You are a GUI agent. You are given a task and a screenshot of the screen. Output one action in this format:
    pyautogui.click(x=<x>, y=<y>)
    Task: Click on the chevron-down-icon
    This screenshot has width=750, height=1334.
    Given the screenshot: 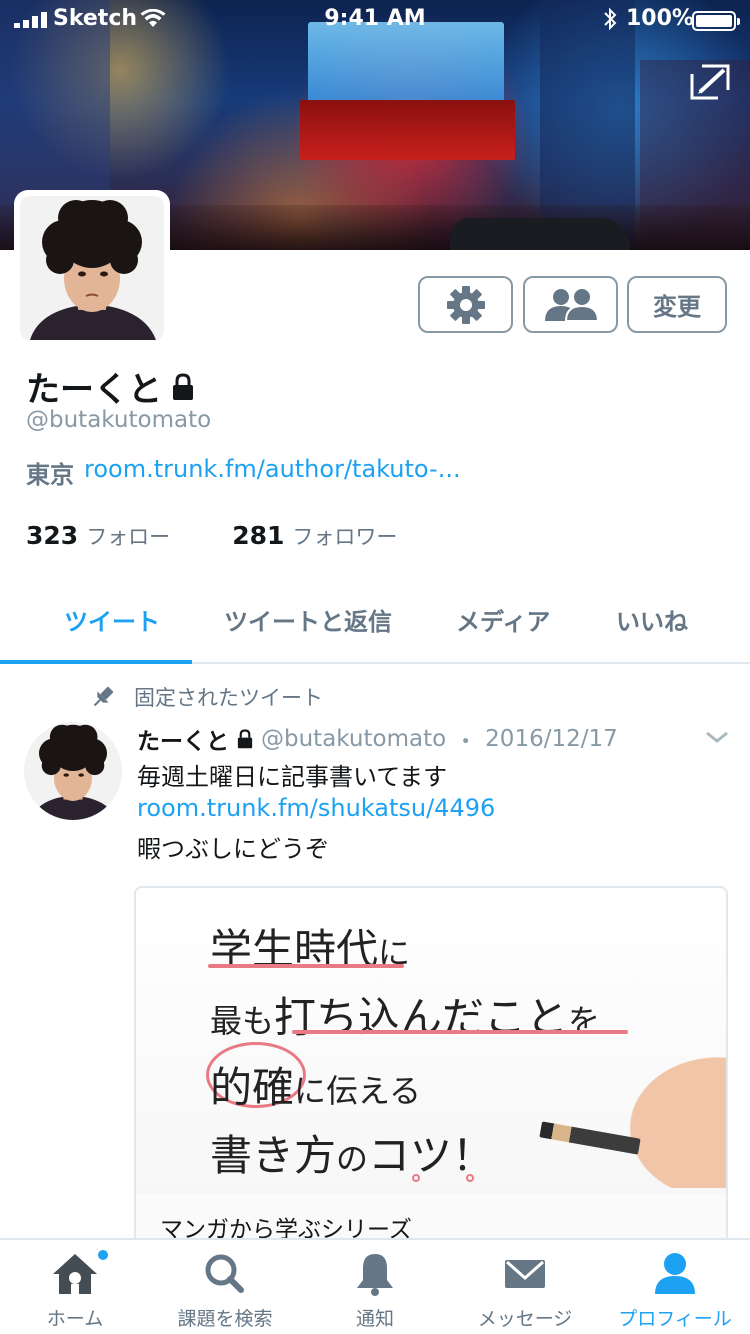 What is the action you would take?
    pyautogui.click(x=717, y=737)
    